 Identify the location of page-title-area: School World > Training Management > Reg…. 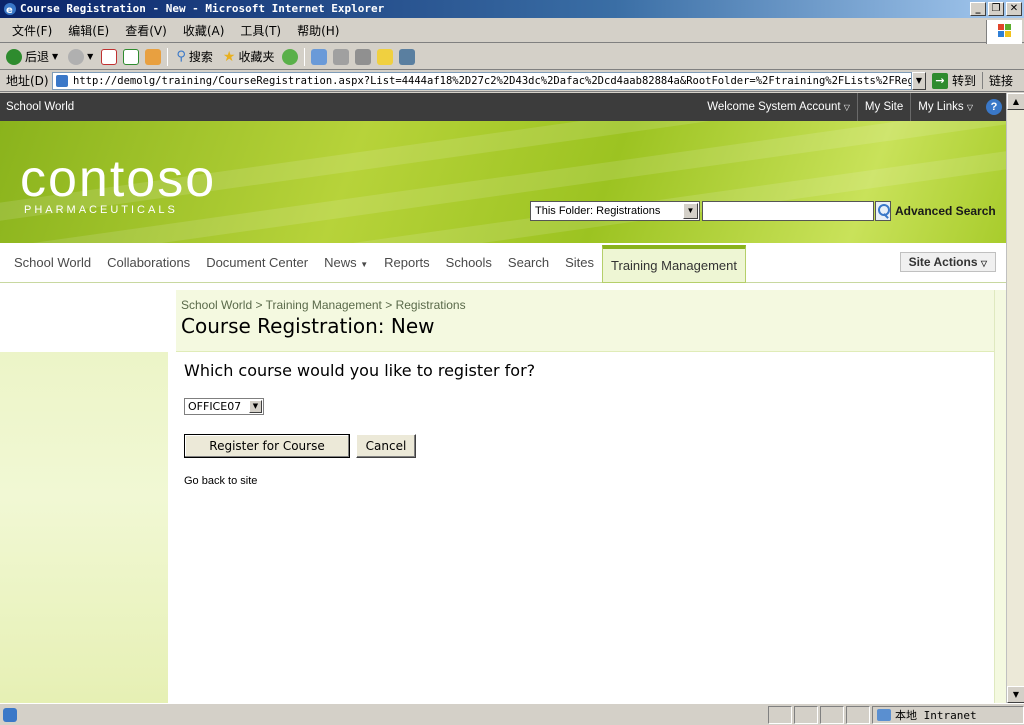
(585, 321).